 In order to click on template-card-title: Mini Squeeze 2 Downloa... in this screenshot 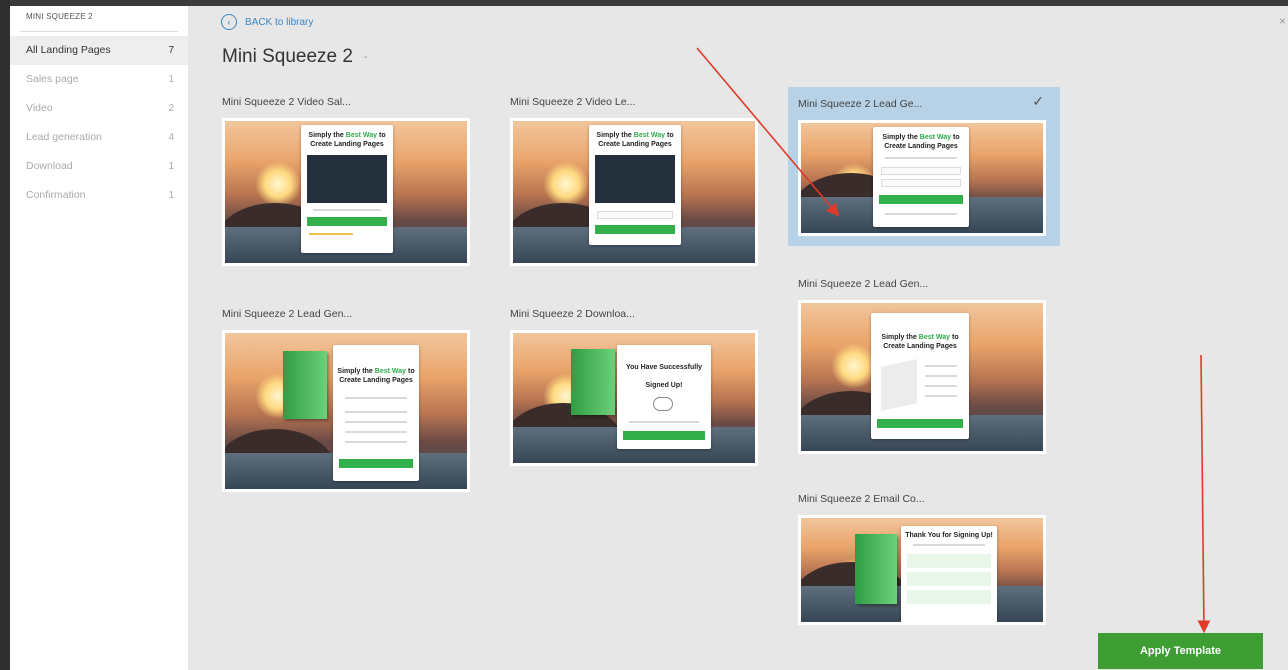, I will do `click(572, 314)`.